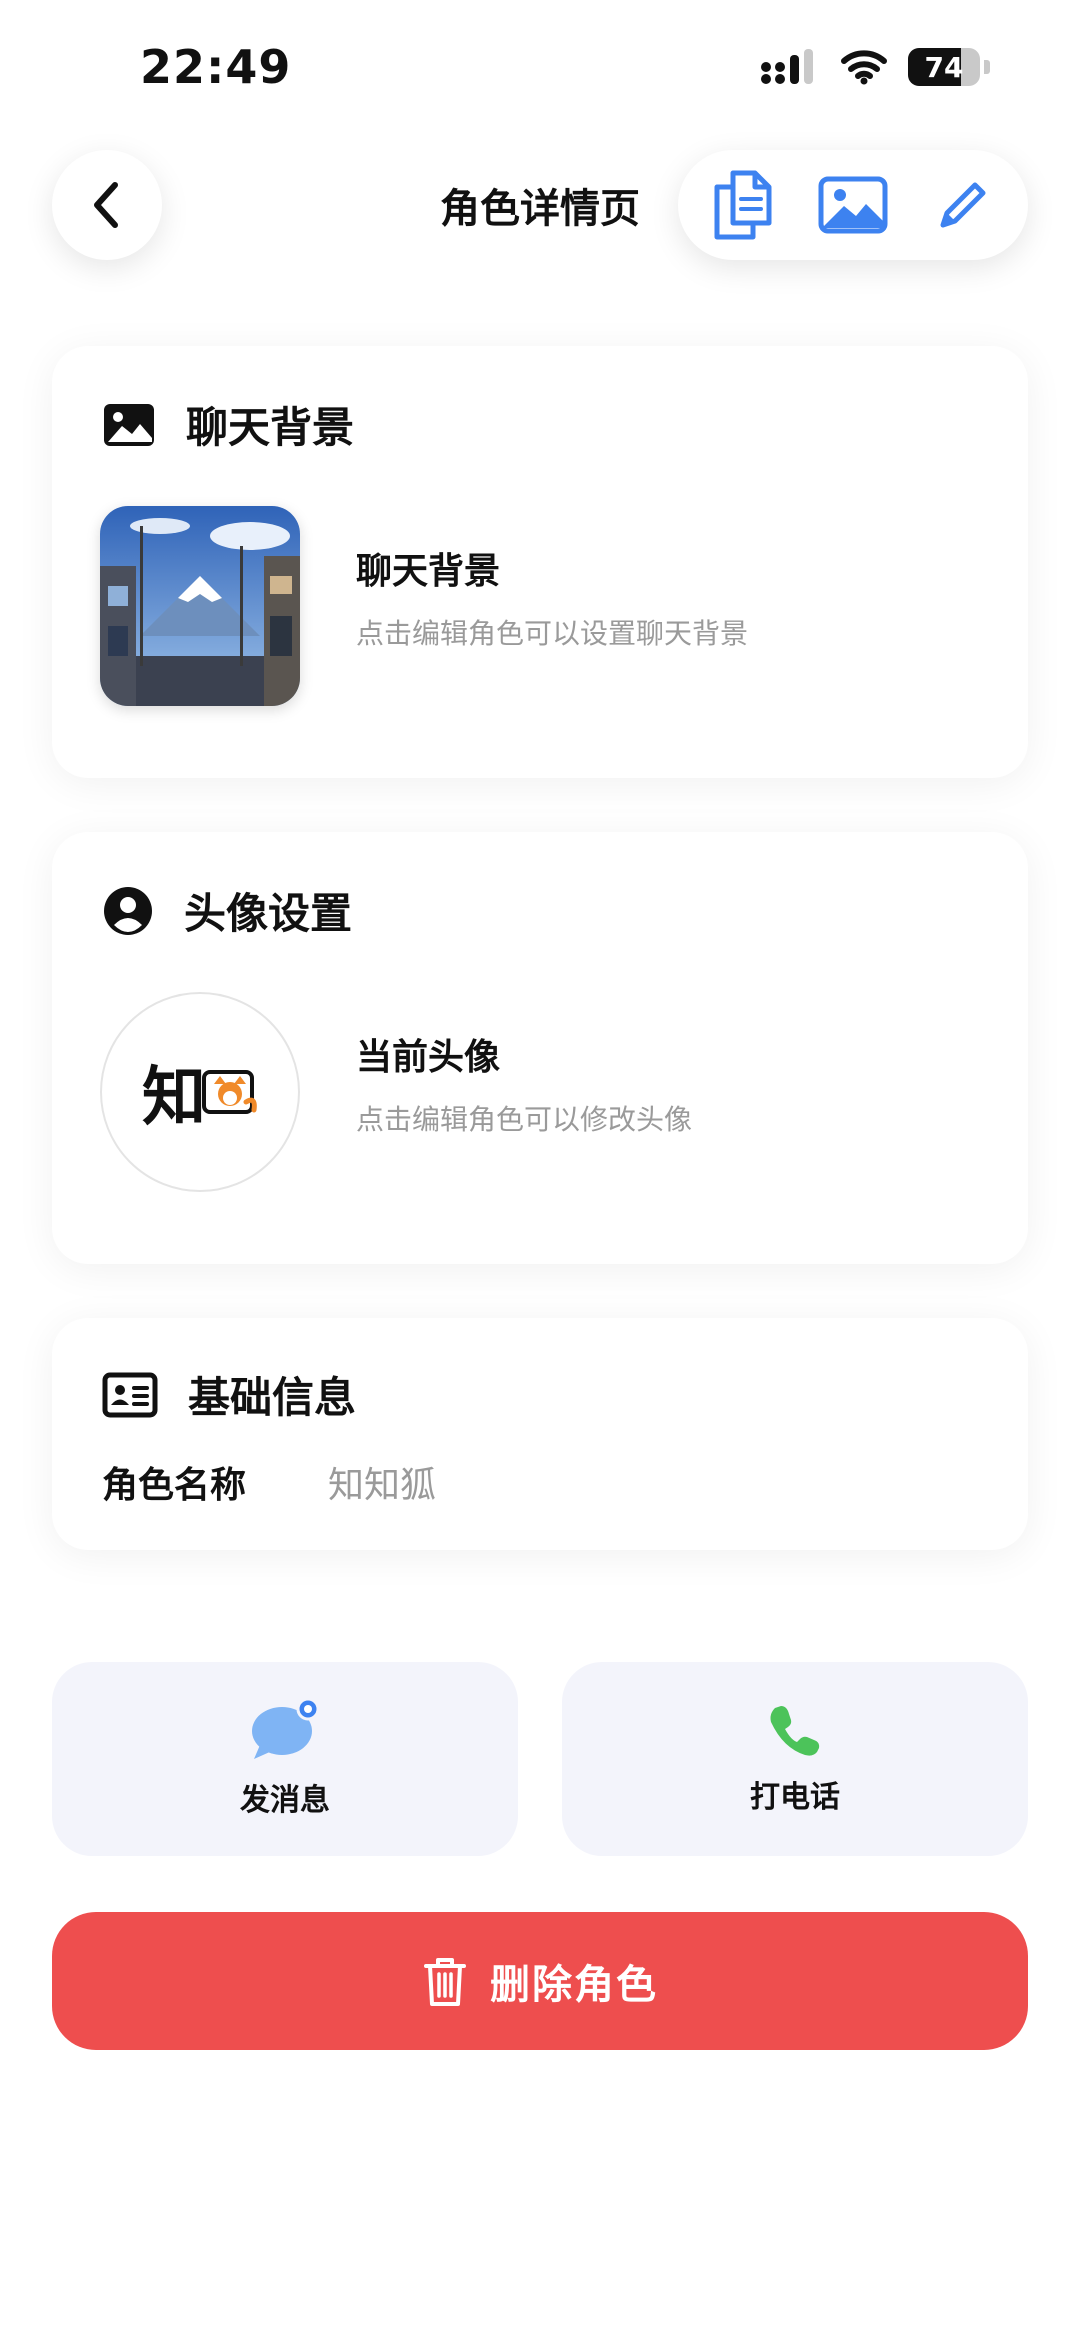  What do you see at coordinates (428, 1057) in the screenshot?
I see `current-avatar-title: 当前头像` at bounding box center [428, 1057].